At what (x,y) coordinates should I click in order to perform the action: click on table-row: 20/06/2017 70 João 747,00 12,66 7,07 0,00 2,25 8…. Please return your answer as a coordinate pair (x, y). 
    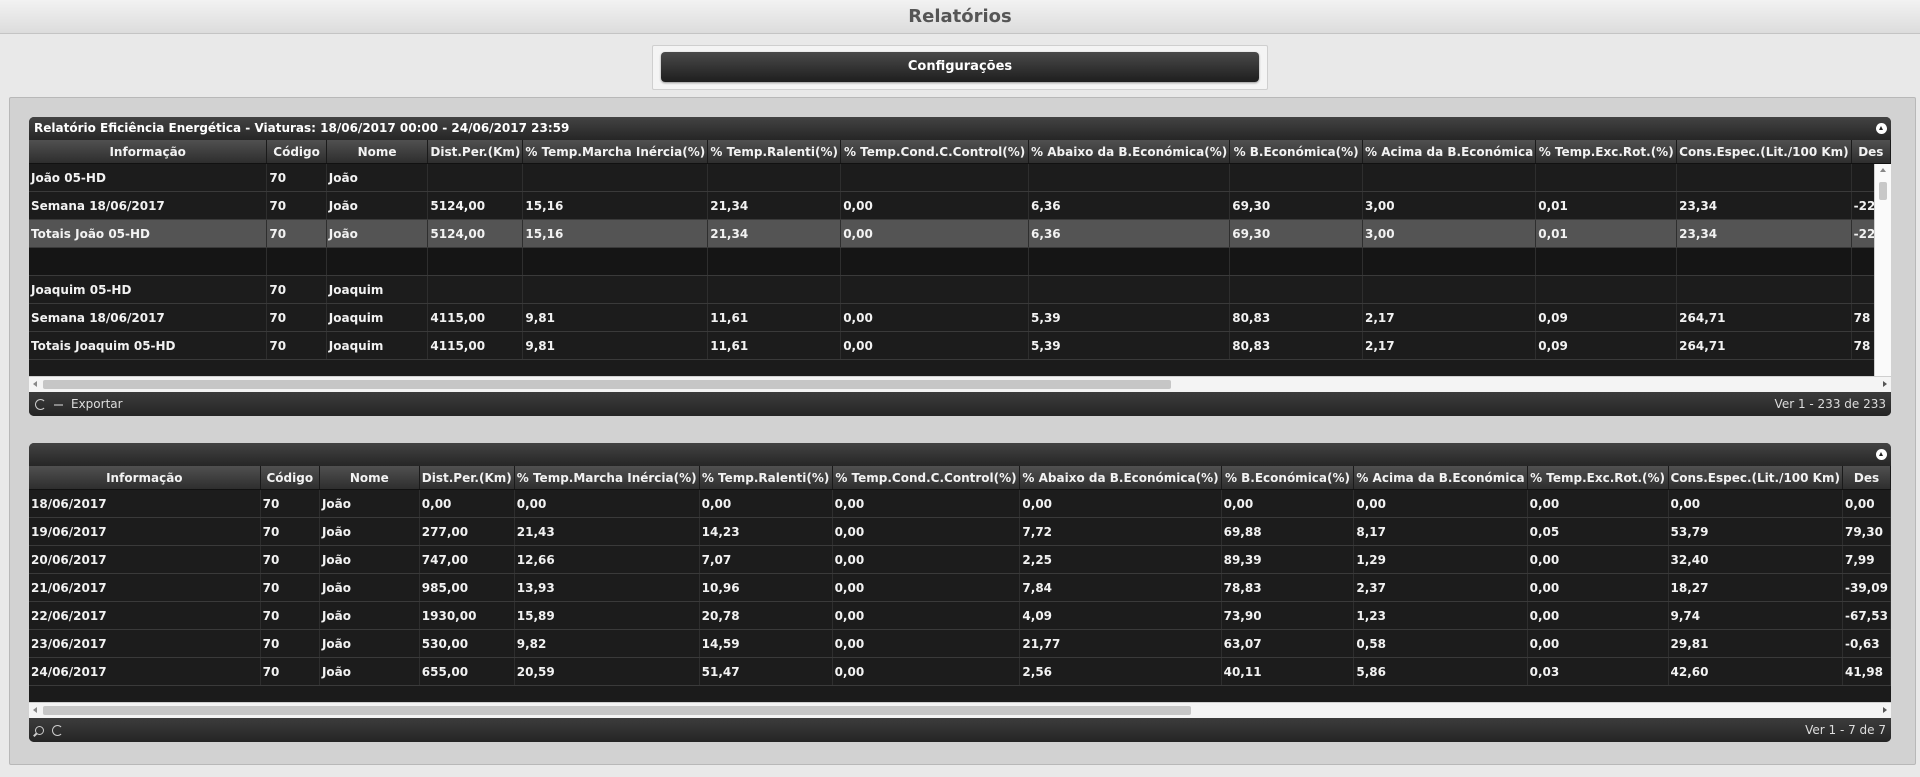
    Looking at the image, I should click on (960, 559).